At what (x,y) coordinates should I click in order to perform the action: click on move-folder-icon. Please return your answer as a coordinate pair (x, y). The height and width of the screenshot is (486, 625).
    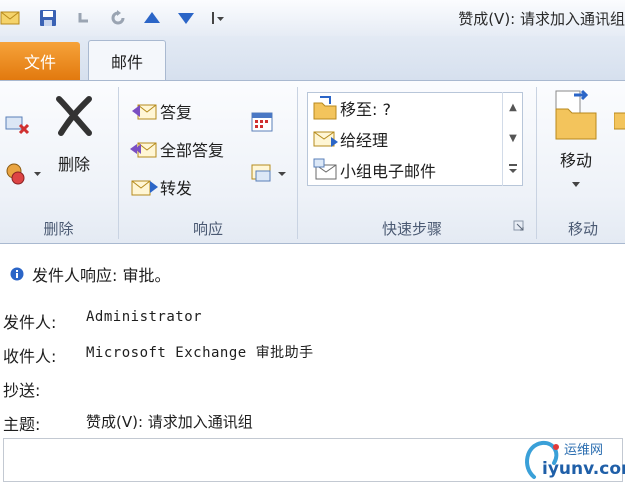
    Looking at the image, I should click on (576, 114).